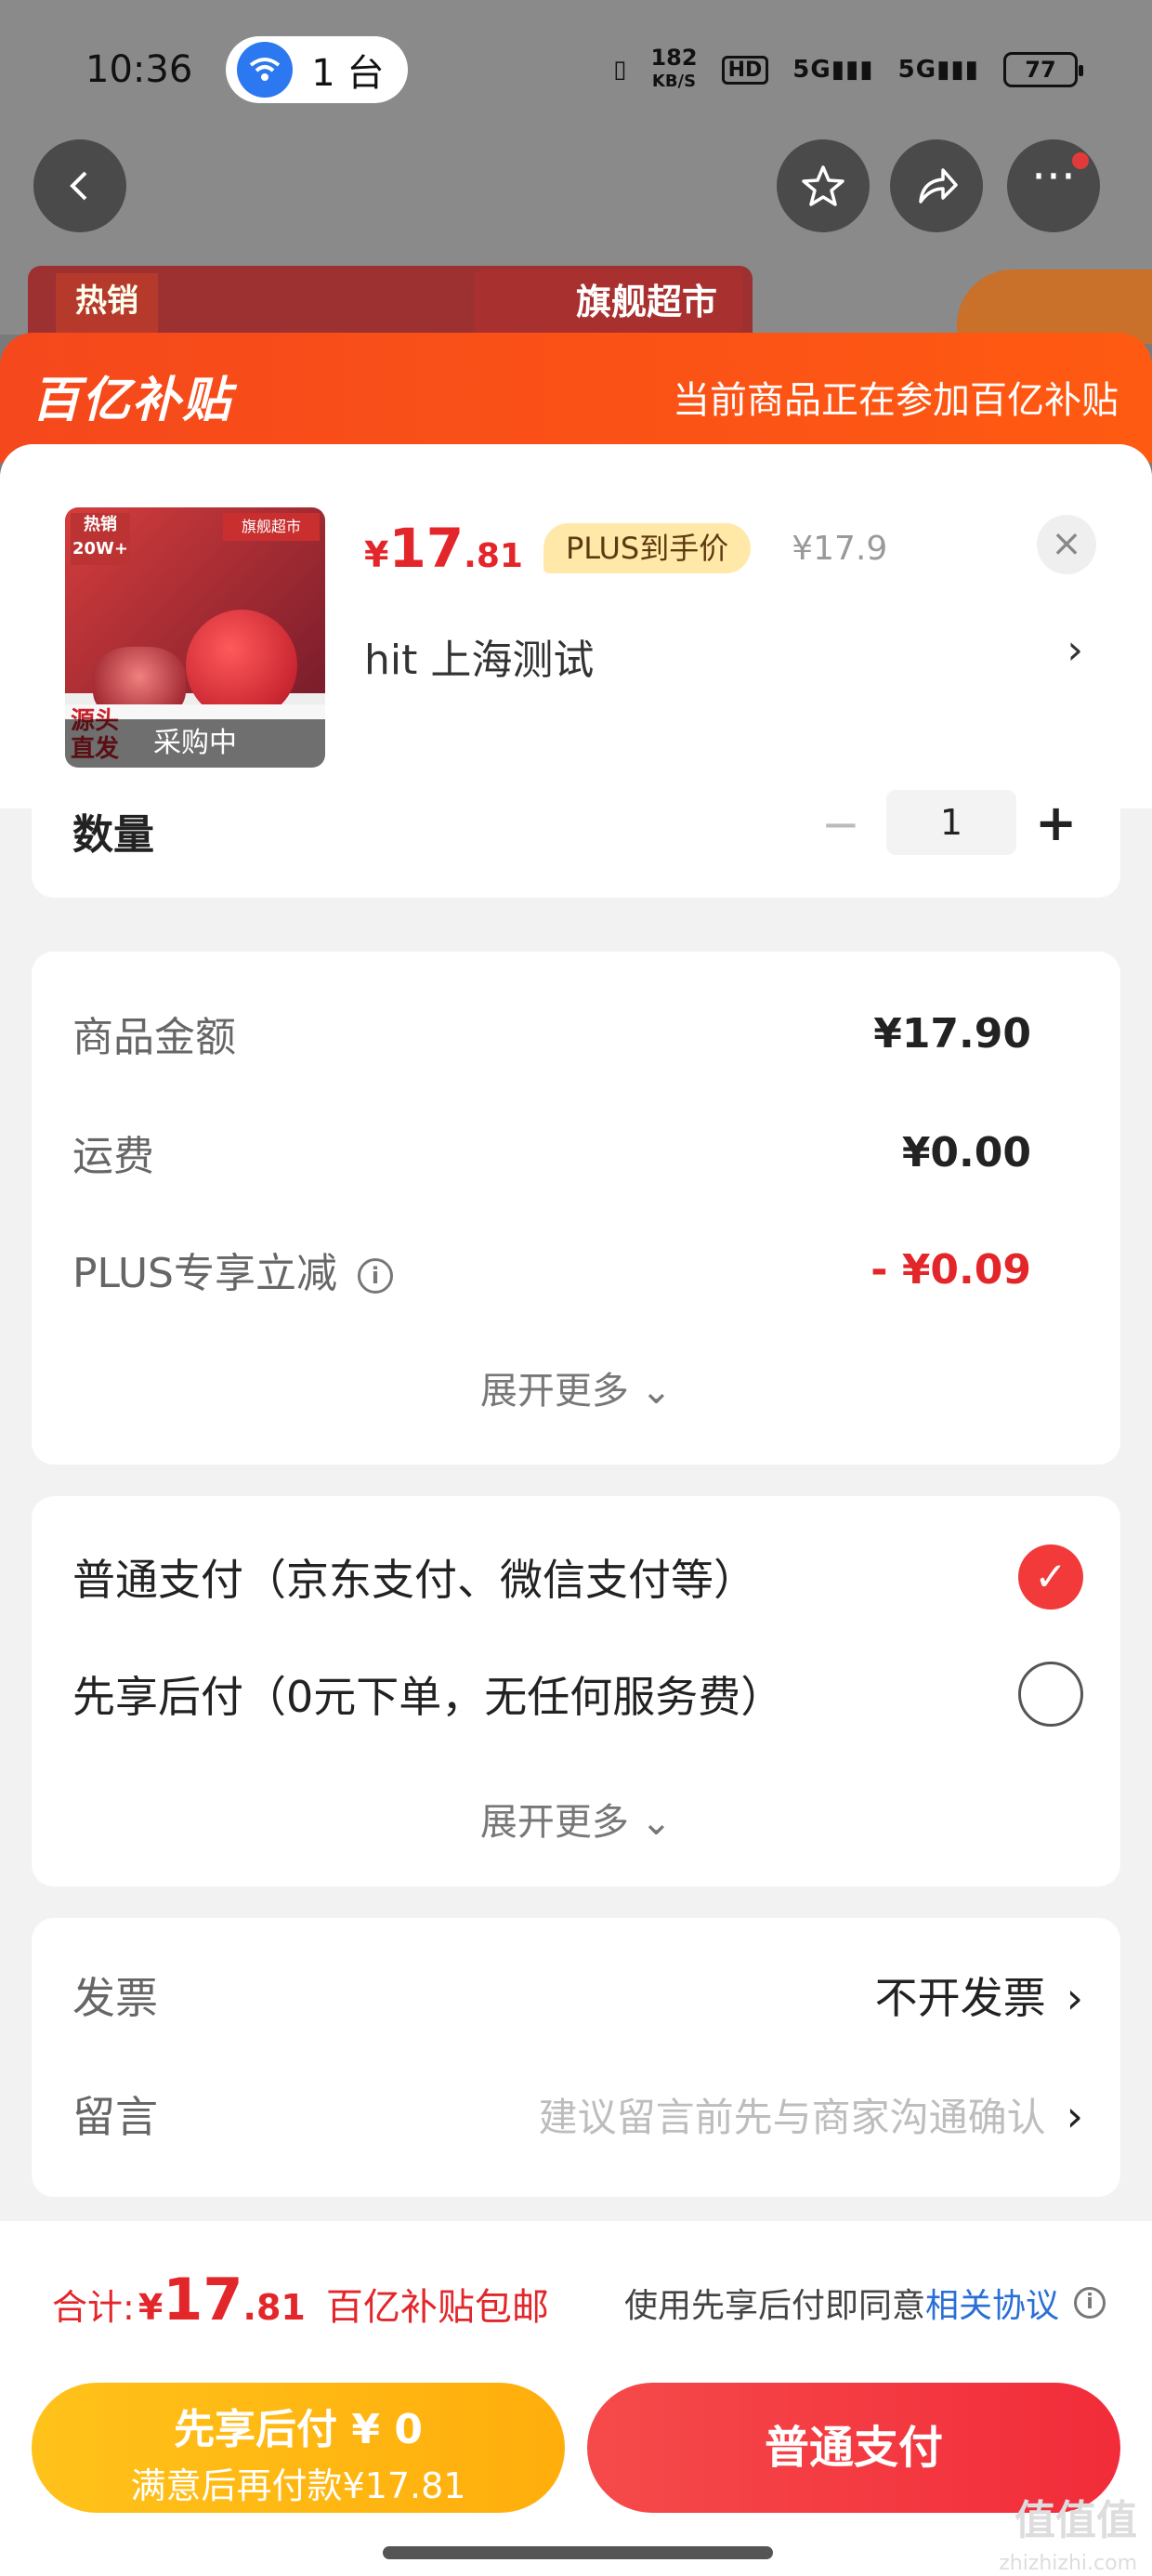  I want to click on note-row: 留言 建议留言前先与商家沟通确认 ›, so click(577, 2114).